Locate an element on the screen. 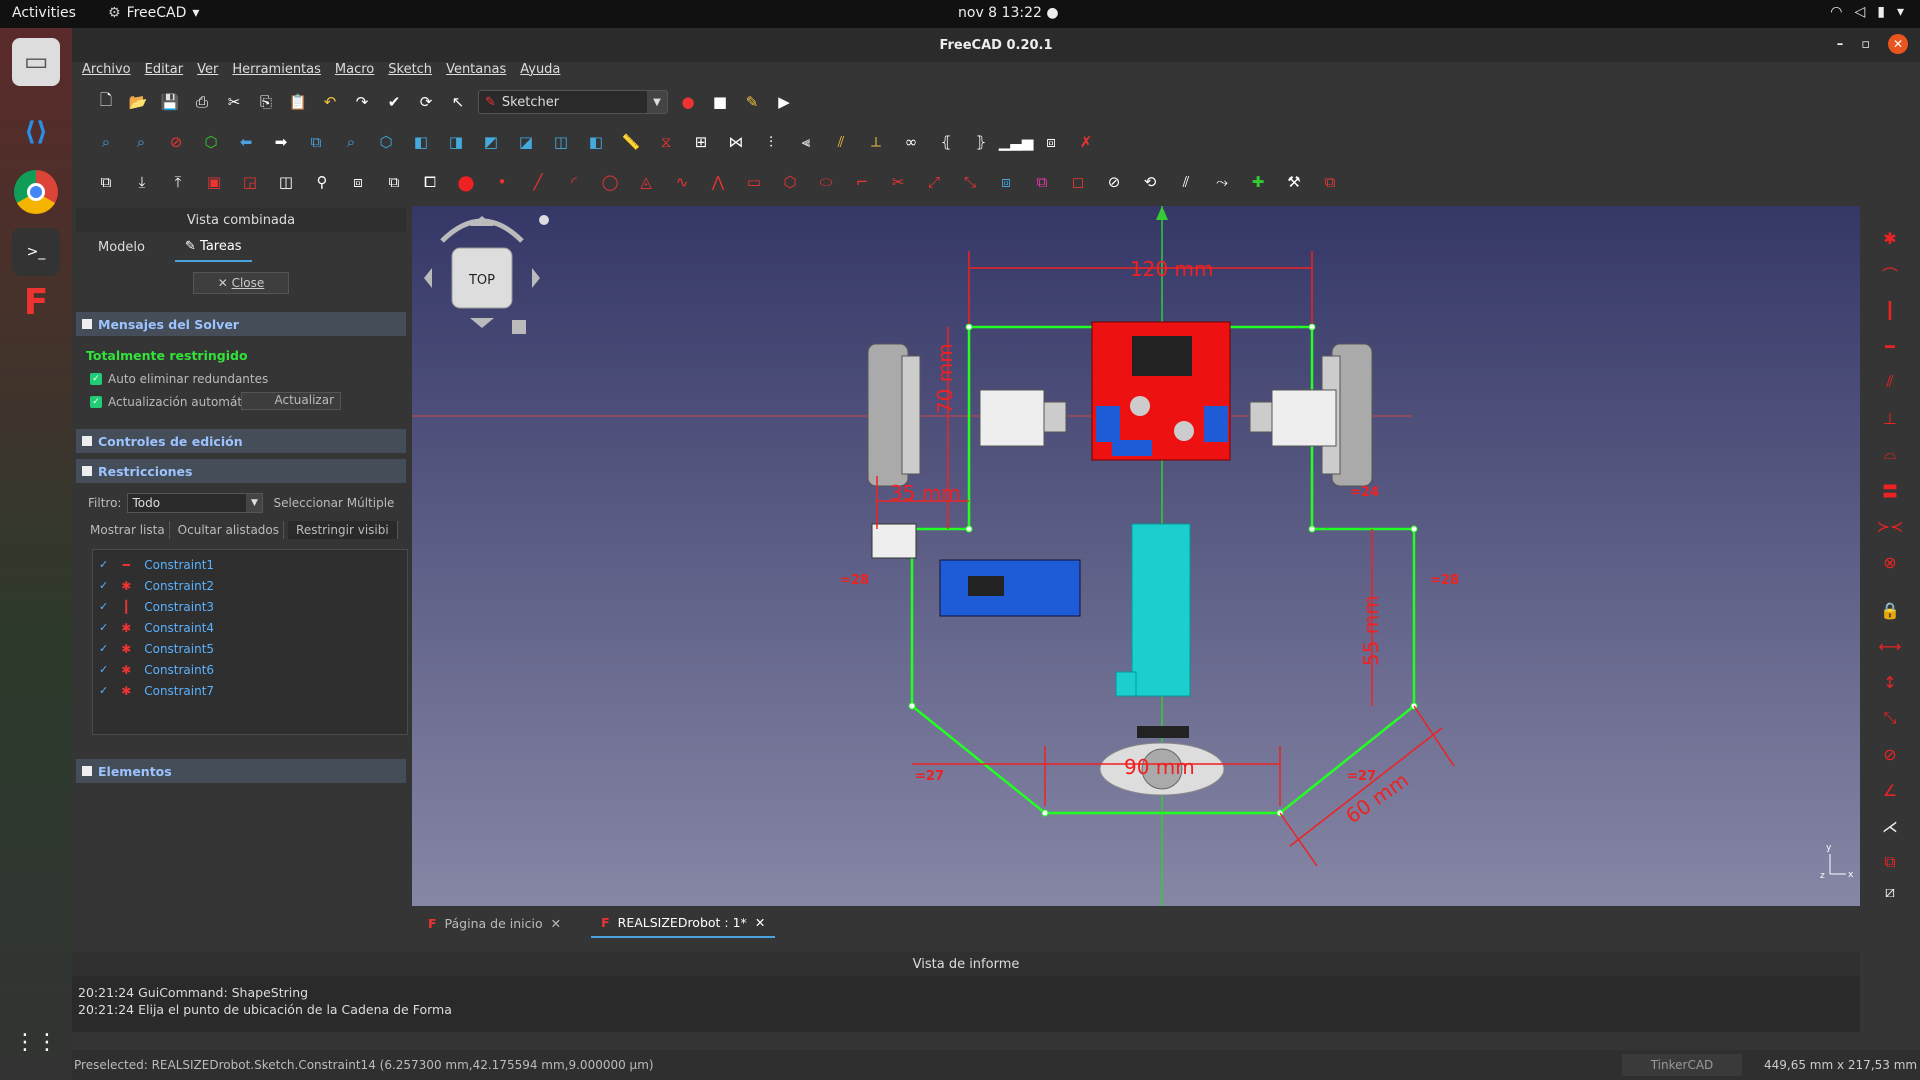 The height and width of the screenshot is (1080, 1920). constrain-lock-icon: 🔒 is located at coordinates (1890, 610).